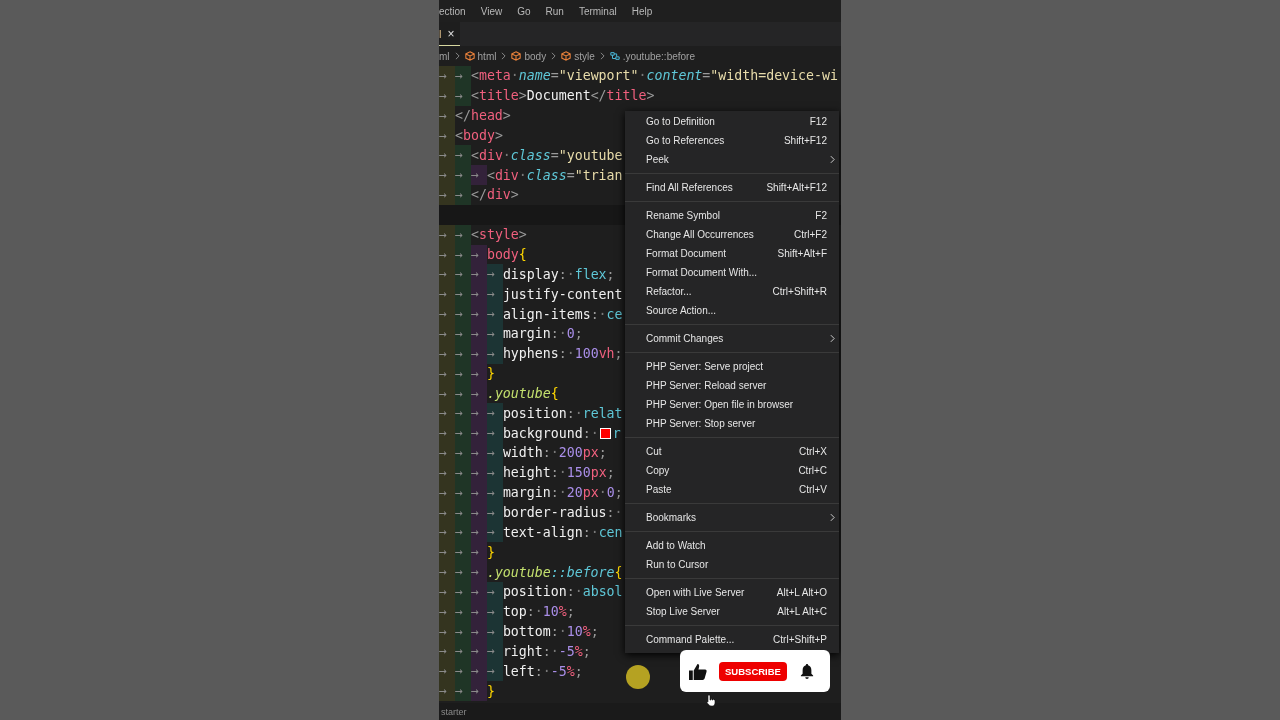 The height and width of the screenshot is (720, 1280). Describe the element at coordinates (732, 545) in the screenshot. I see `menu-item: Add to Watch` at that location.